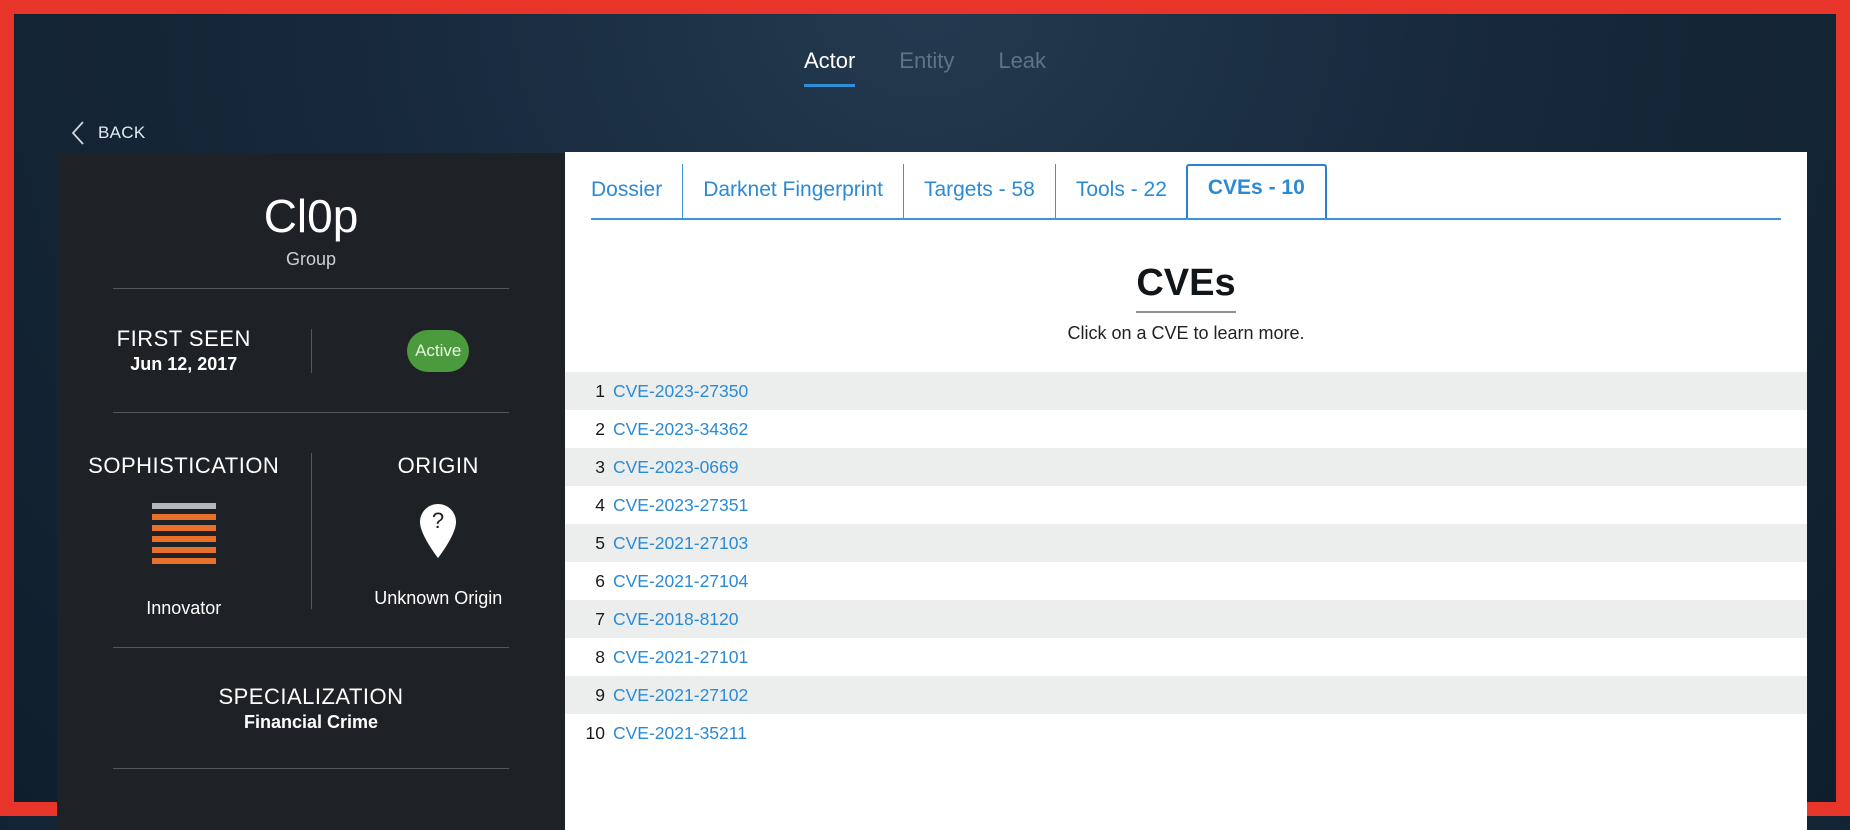  I want to click on specialization-label: SPECIALIZATION, so click(311, 696).